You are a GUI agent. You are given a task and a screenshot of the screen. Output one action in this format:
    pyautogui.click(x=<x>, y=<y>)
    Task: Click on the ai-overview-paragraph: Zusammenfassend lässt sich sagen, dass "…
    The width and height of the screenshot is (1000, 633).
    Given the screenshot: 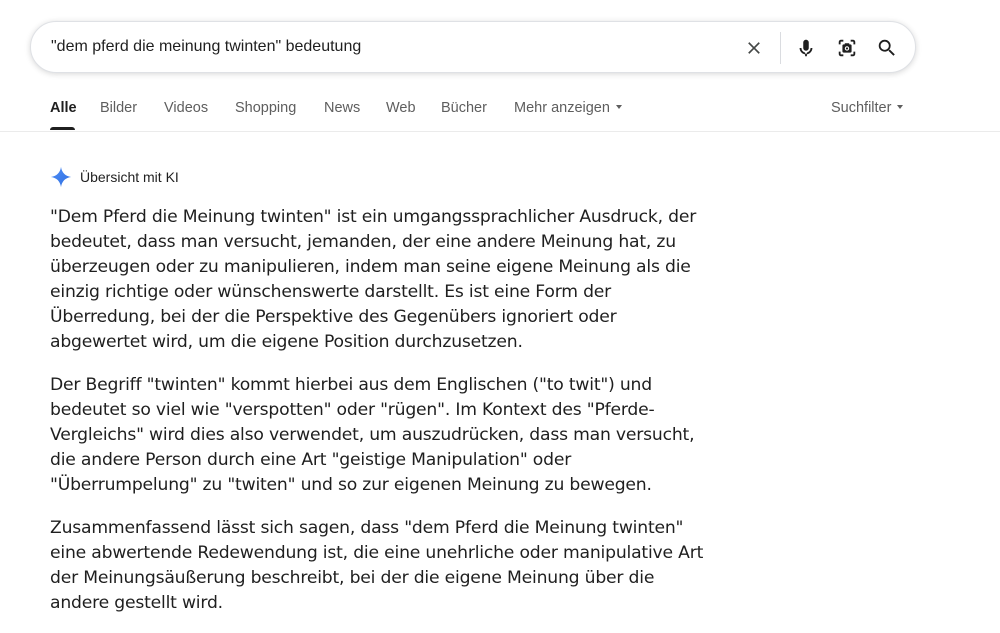 What is the action you would take?
    pyautogui.click(x=377, y=565)
    